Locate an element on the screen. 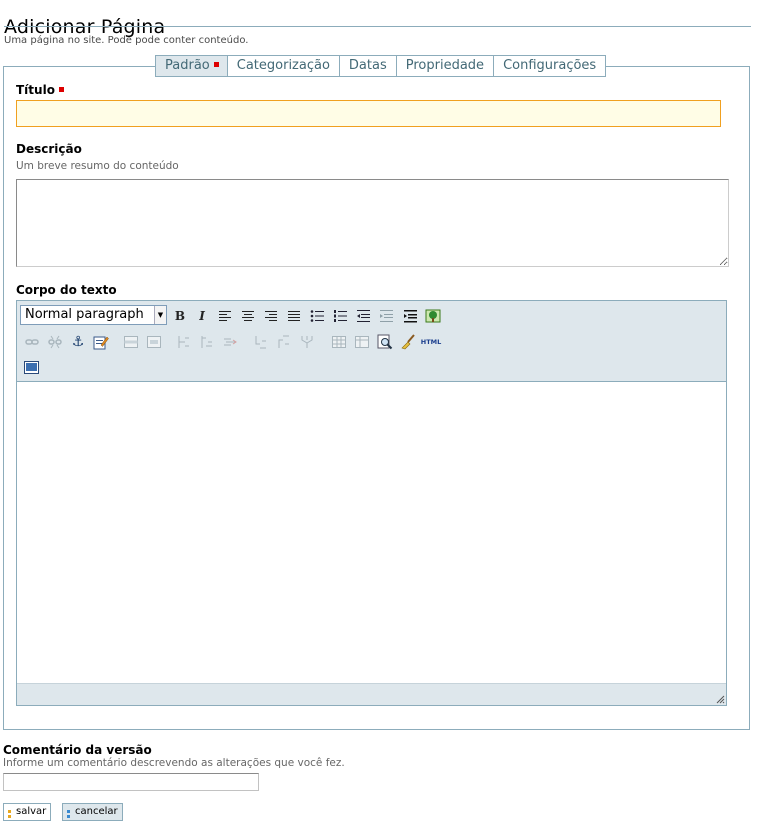  column-delete-icon is located at coordinates (230, 342).